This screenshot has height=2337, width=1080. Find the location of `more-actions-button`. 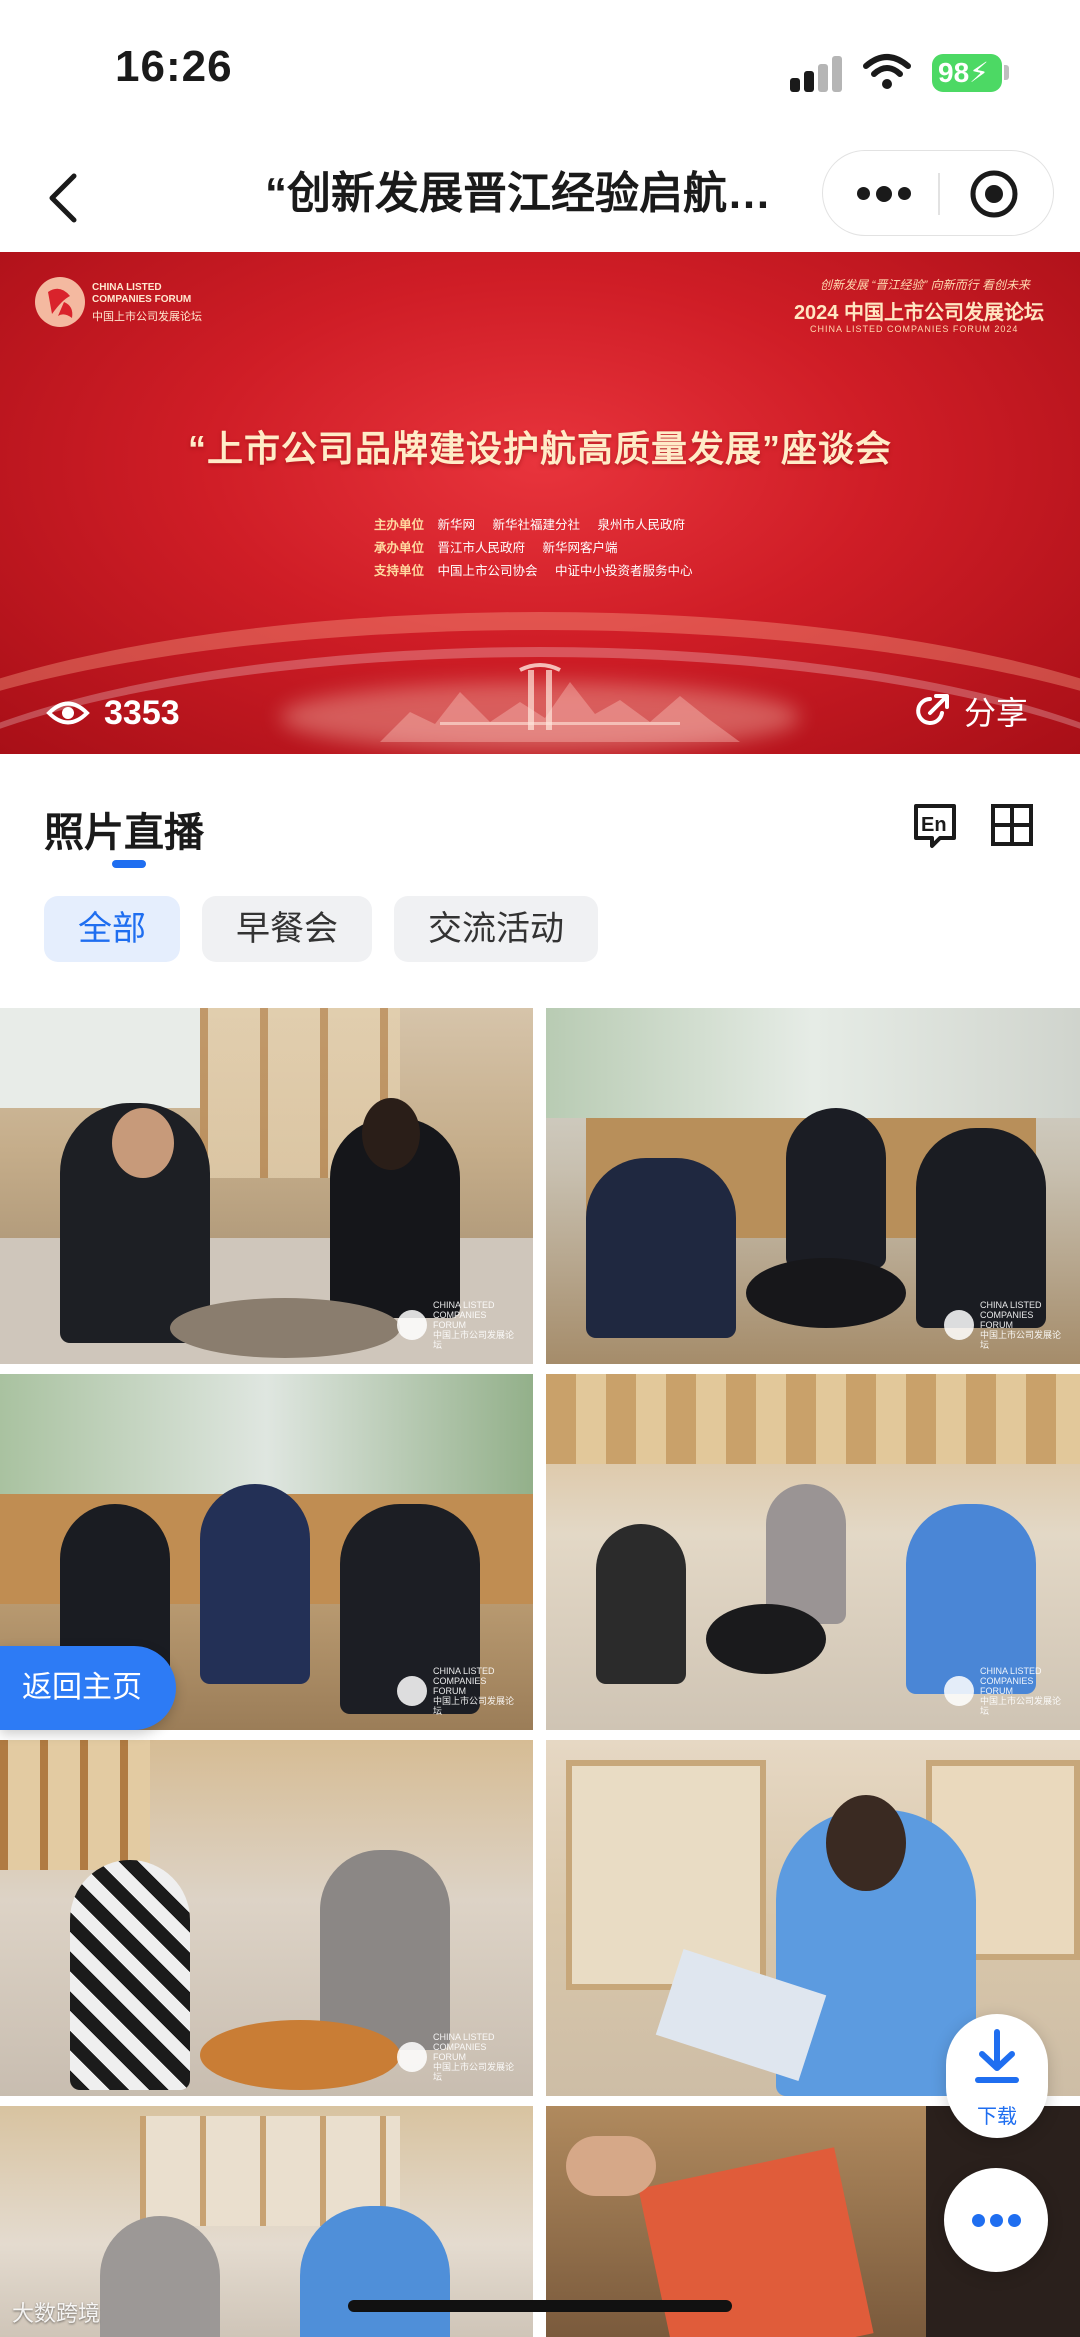

more-actions-button is located at coordinates (996, 2220).